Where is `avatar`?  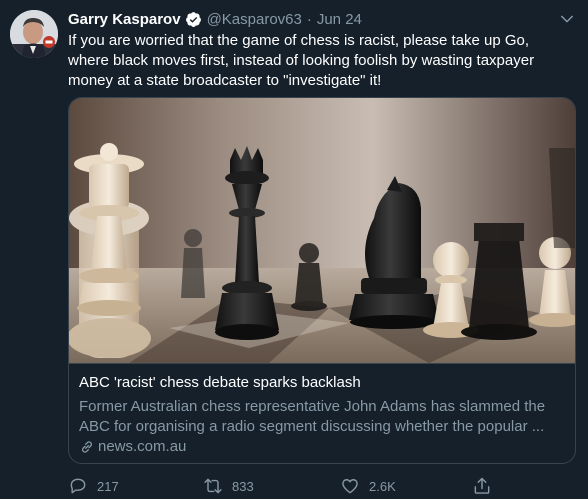 avatar is located at coordinates (34, 34).